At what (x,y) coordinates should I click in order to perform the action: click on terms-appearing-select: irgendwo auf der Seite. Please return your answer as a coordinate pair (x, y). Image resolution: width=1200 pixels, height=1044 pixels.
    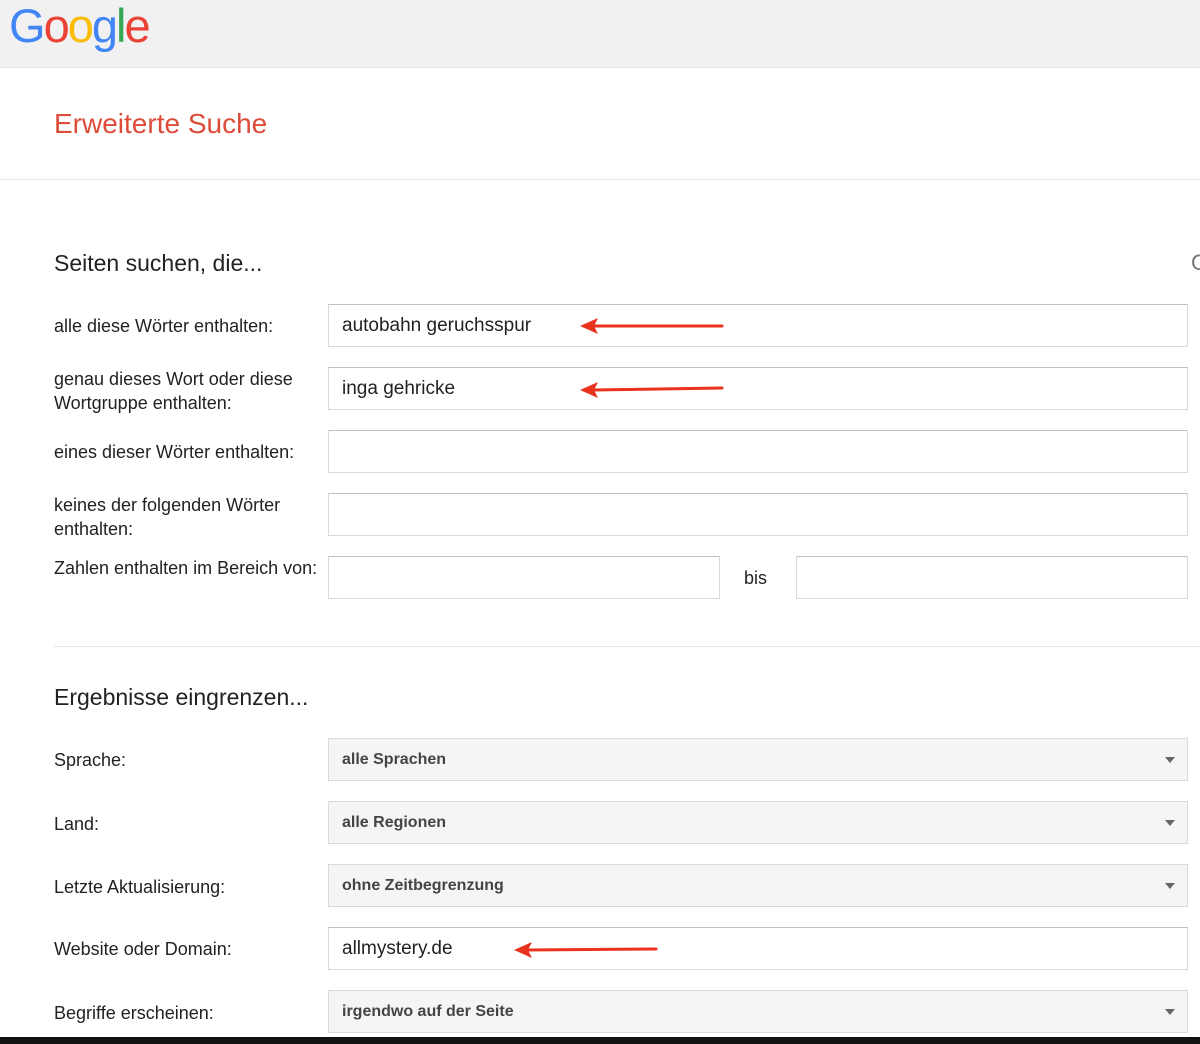
    Looking at the image, I should click on (758, 1011).